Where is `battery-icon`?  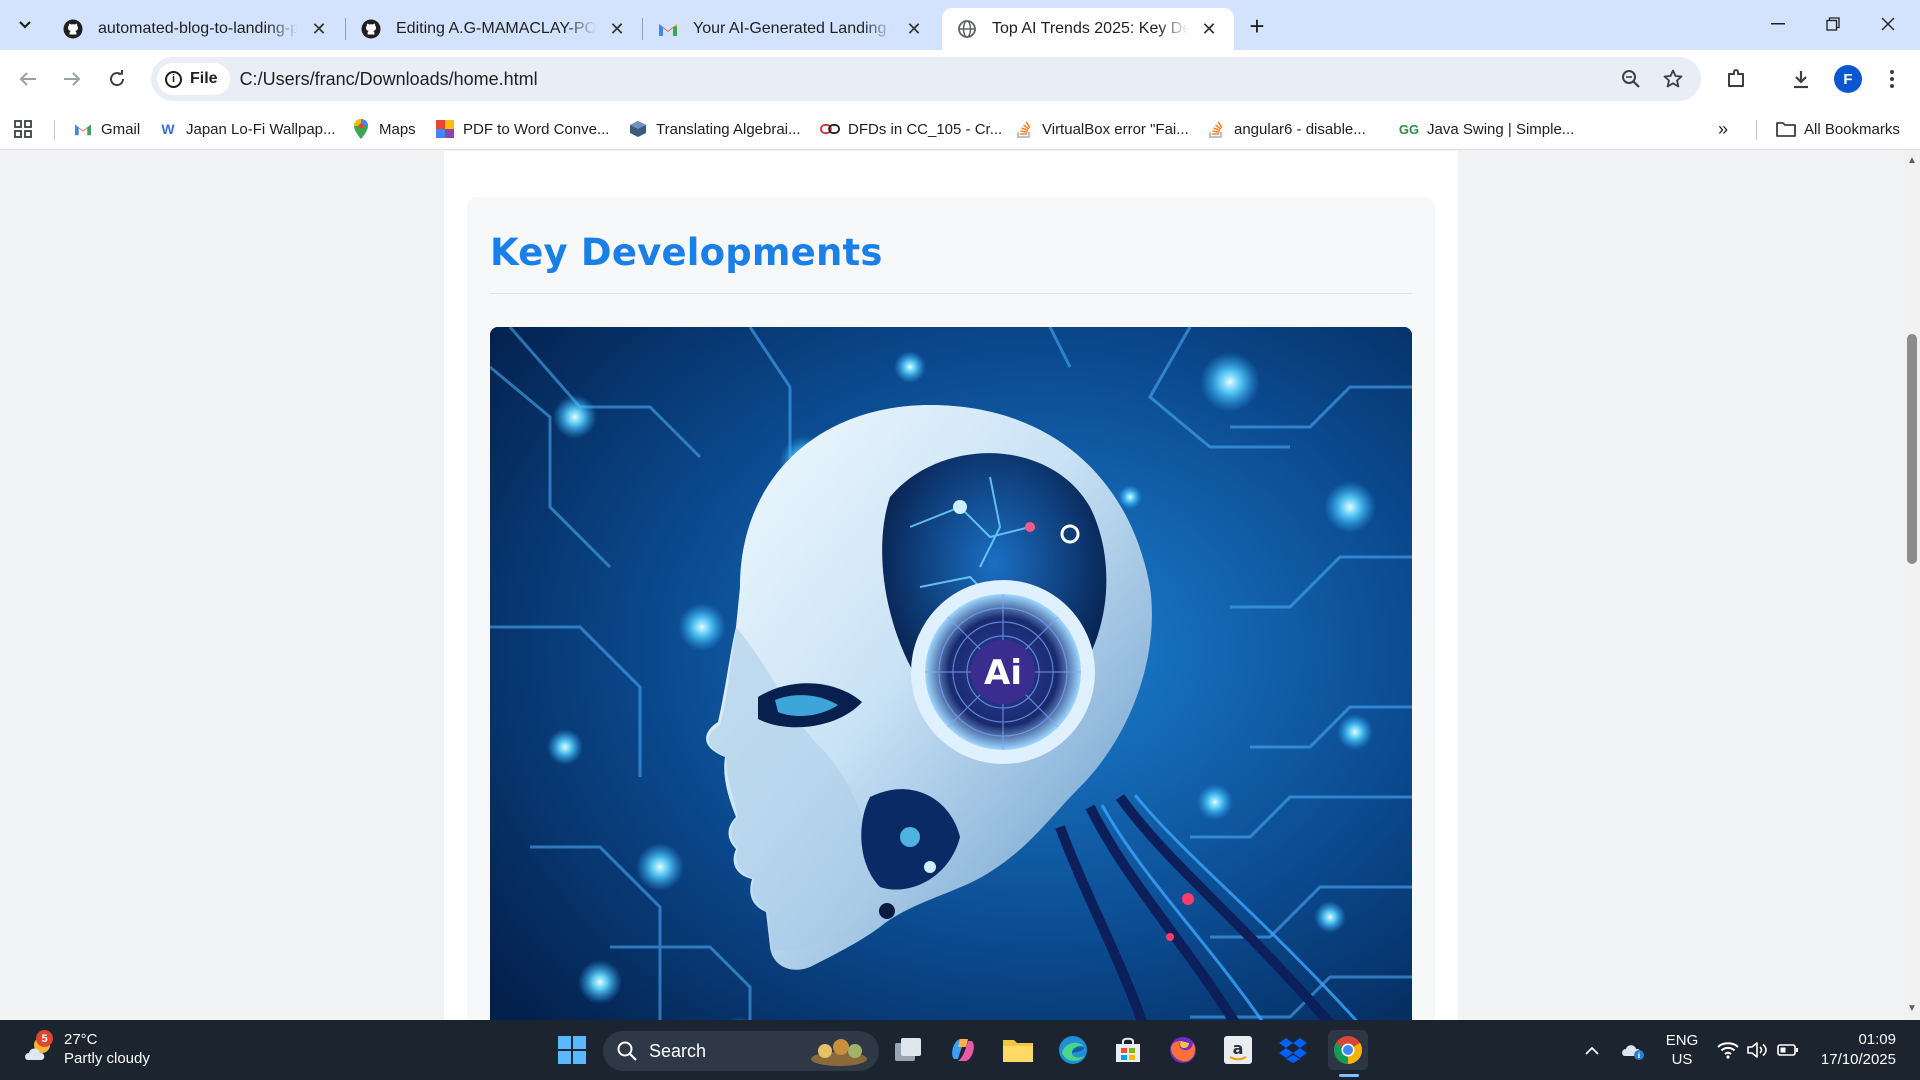
battery-icon is located at coordinates (1787, 1050).